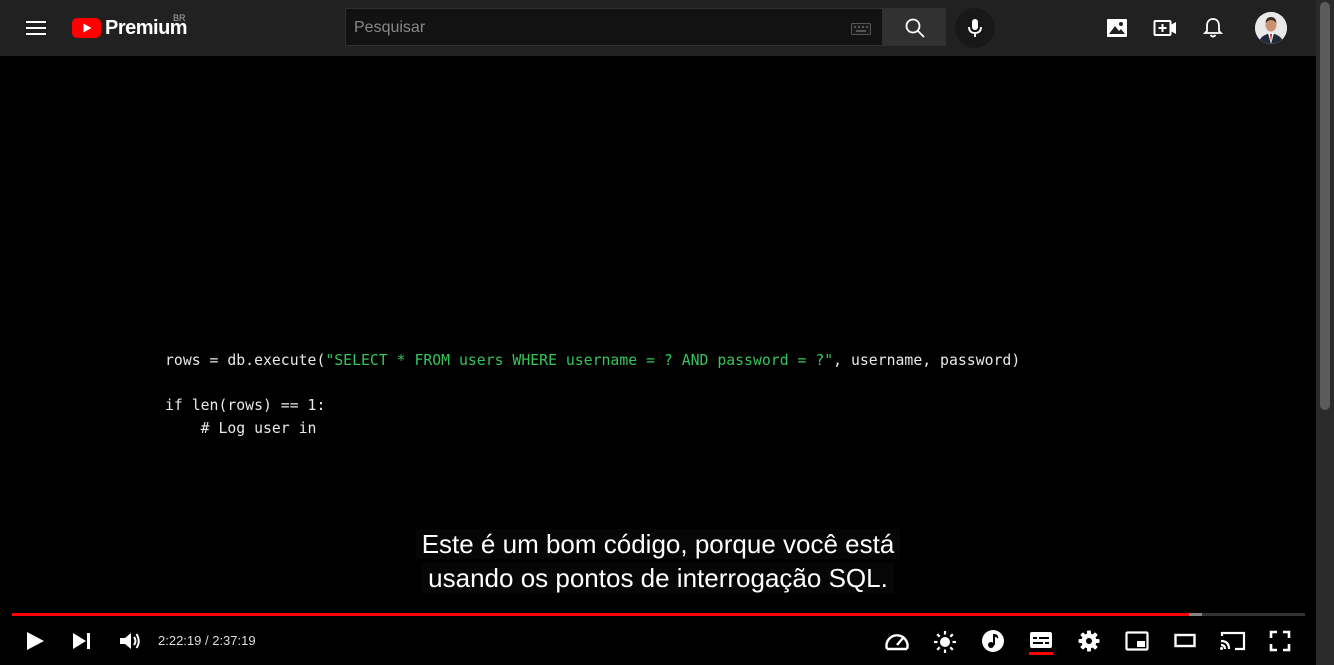 The image size is (1334, 665). I want to click on notifications-bell-icon, so click(1213, 28).